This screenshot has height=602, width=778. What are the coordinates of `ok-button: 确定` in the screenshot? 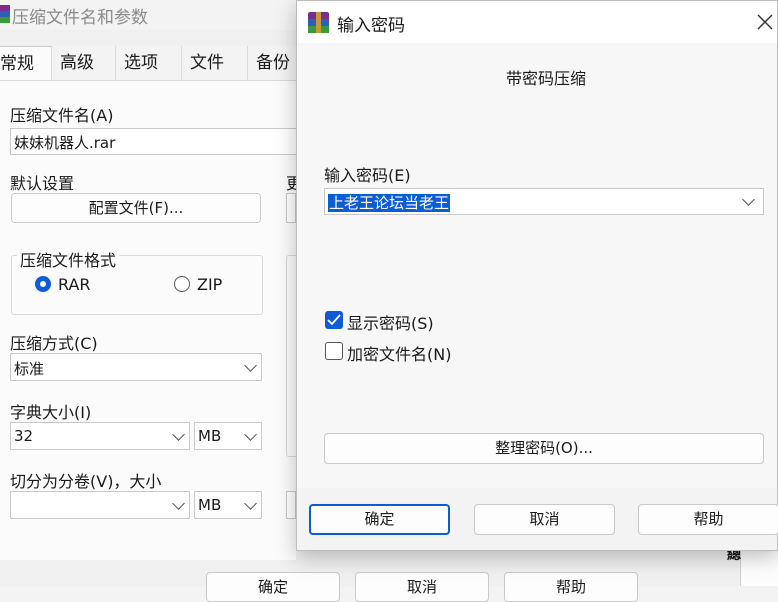 It's located at (379, 519).